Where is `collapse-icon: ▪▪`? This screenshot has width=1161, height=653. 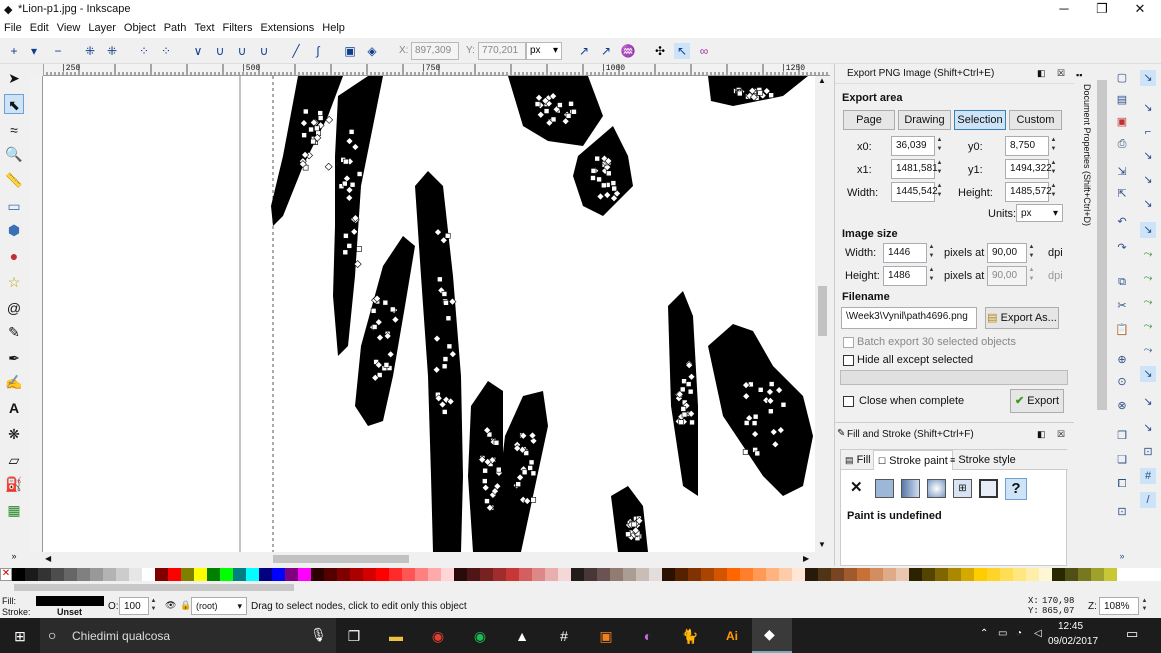 collapse-icon: ▪▪ is located at coordinates (1079, 75).